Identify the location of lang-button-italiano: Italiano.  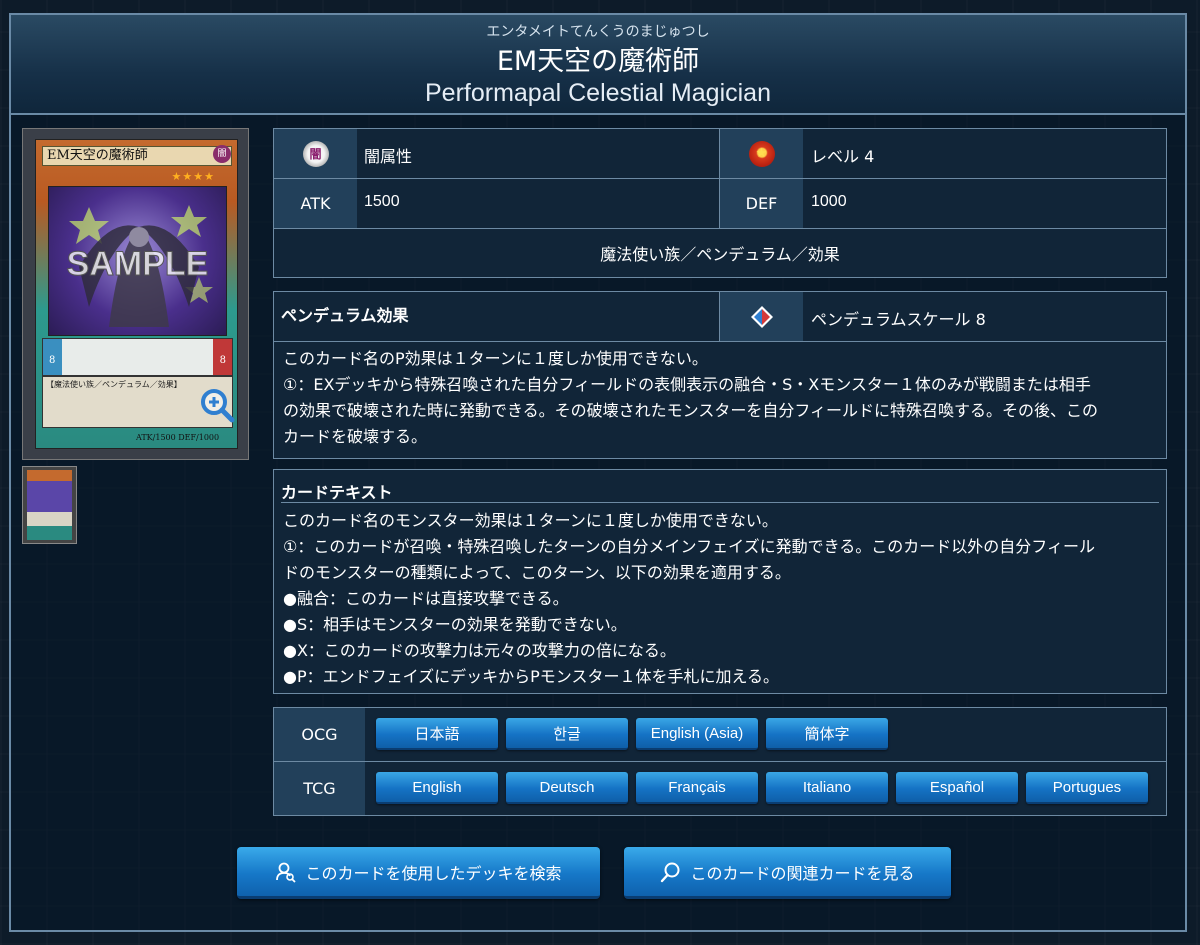
(827, 788).